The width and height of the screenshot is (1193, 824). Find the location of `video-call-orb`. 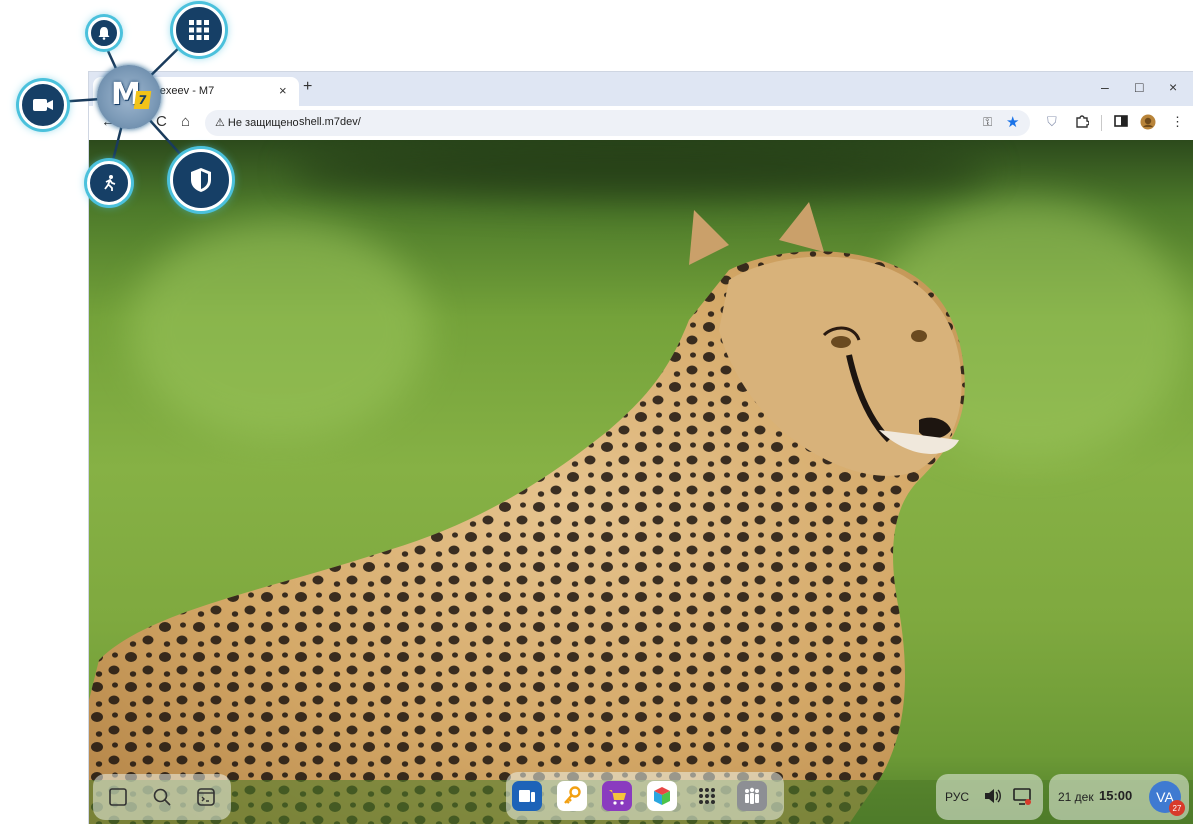

video-call-orb is located at coordinates (43, 105).